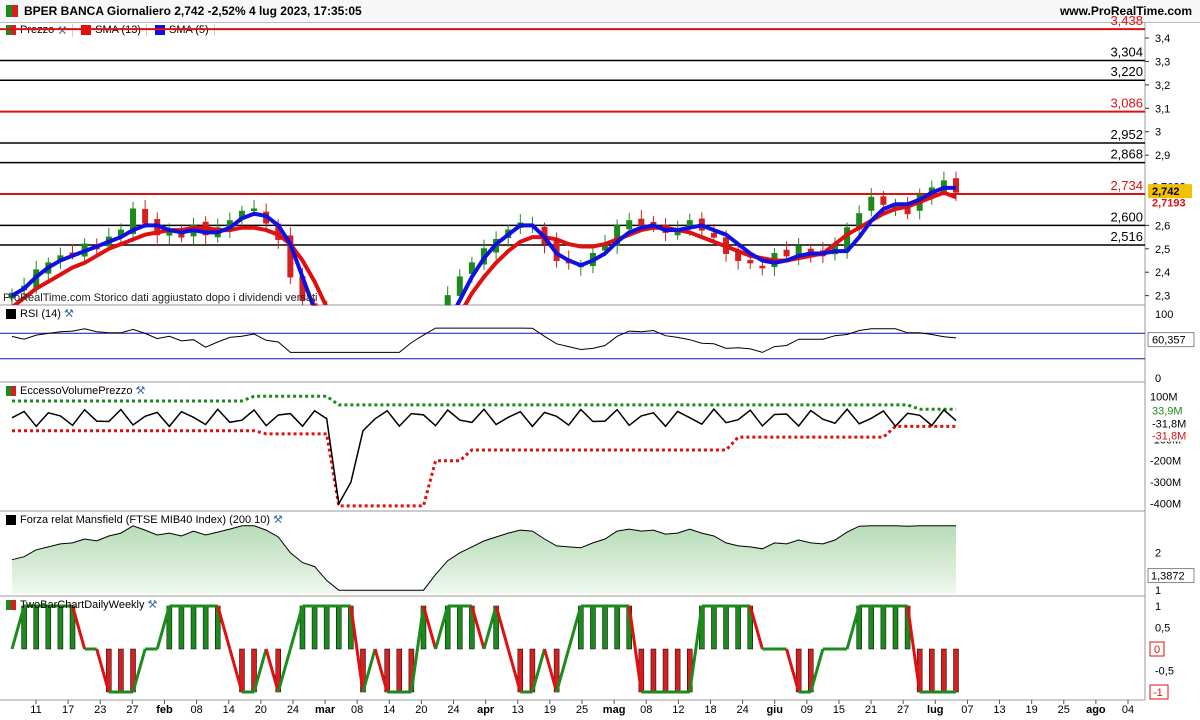 Image resolution: width=1200 pixels, height=720 pixels. What do you see at coordinates (1158, 133) in the screenshot?
I see `price-axis-label: 3` at bounding box center [1158, 133].